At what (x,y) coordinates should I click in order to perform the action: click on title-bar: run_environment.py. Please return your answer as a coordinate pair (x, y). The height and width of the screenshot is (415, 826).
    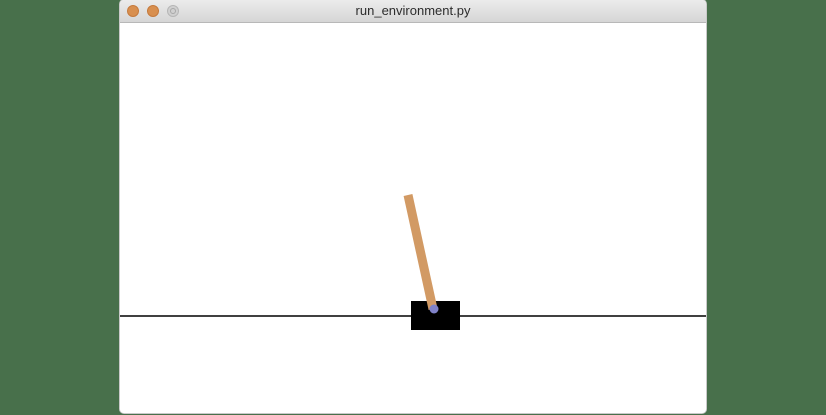
    Looking at the image, I should click on (413, 11).